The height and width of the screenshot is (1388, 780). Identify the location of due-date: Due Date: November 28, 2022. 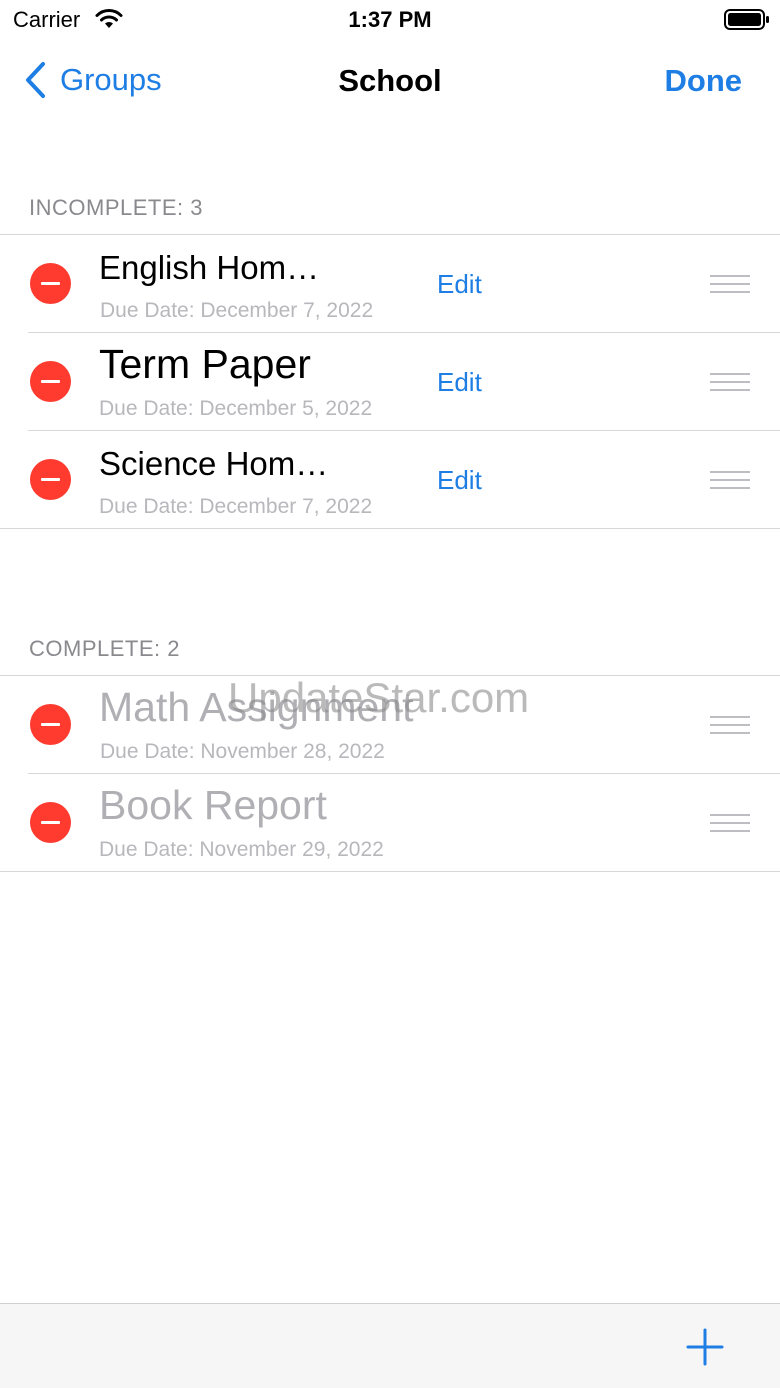
(242, 751).